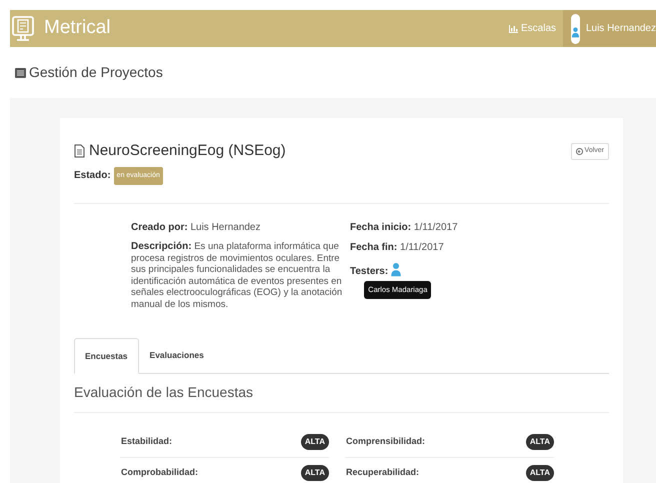 The image size is (656, 483). I want to click on description-text: Descripción: Es una plataforma informática que procesa registros de movimientos oculares. Entre sus principales funcionalidades se encuentra la identificación automática de eventos presentes en señales electrooculográficas (EOG) y la anotación manual de los mismos., so click(237, 275).